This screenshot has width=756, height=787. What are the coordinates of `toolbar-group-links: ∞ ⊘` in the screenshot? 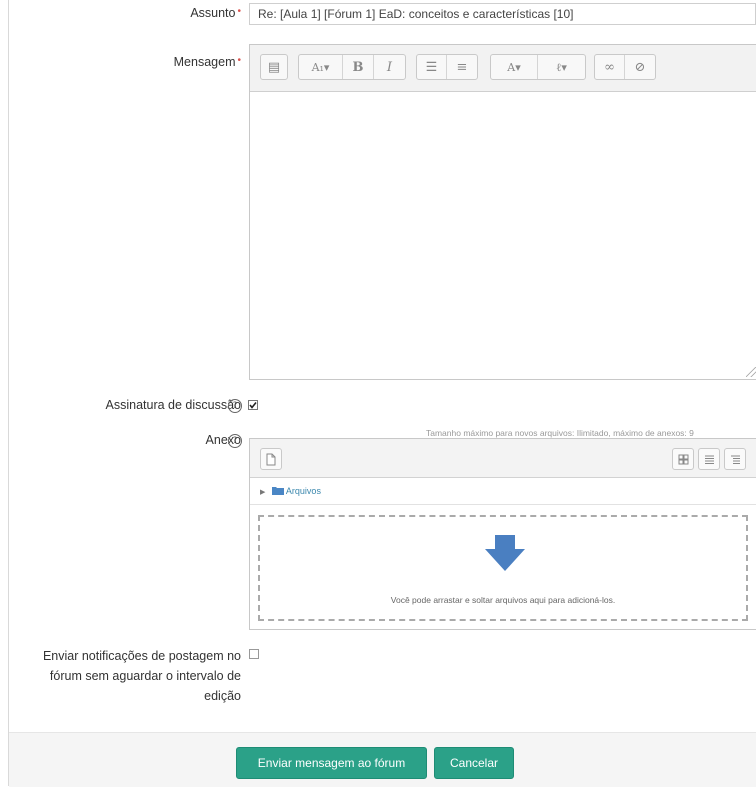 It's located at (625, 67).